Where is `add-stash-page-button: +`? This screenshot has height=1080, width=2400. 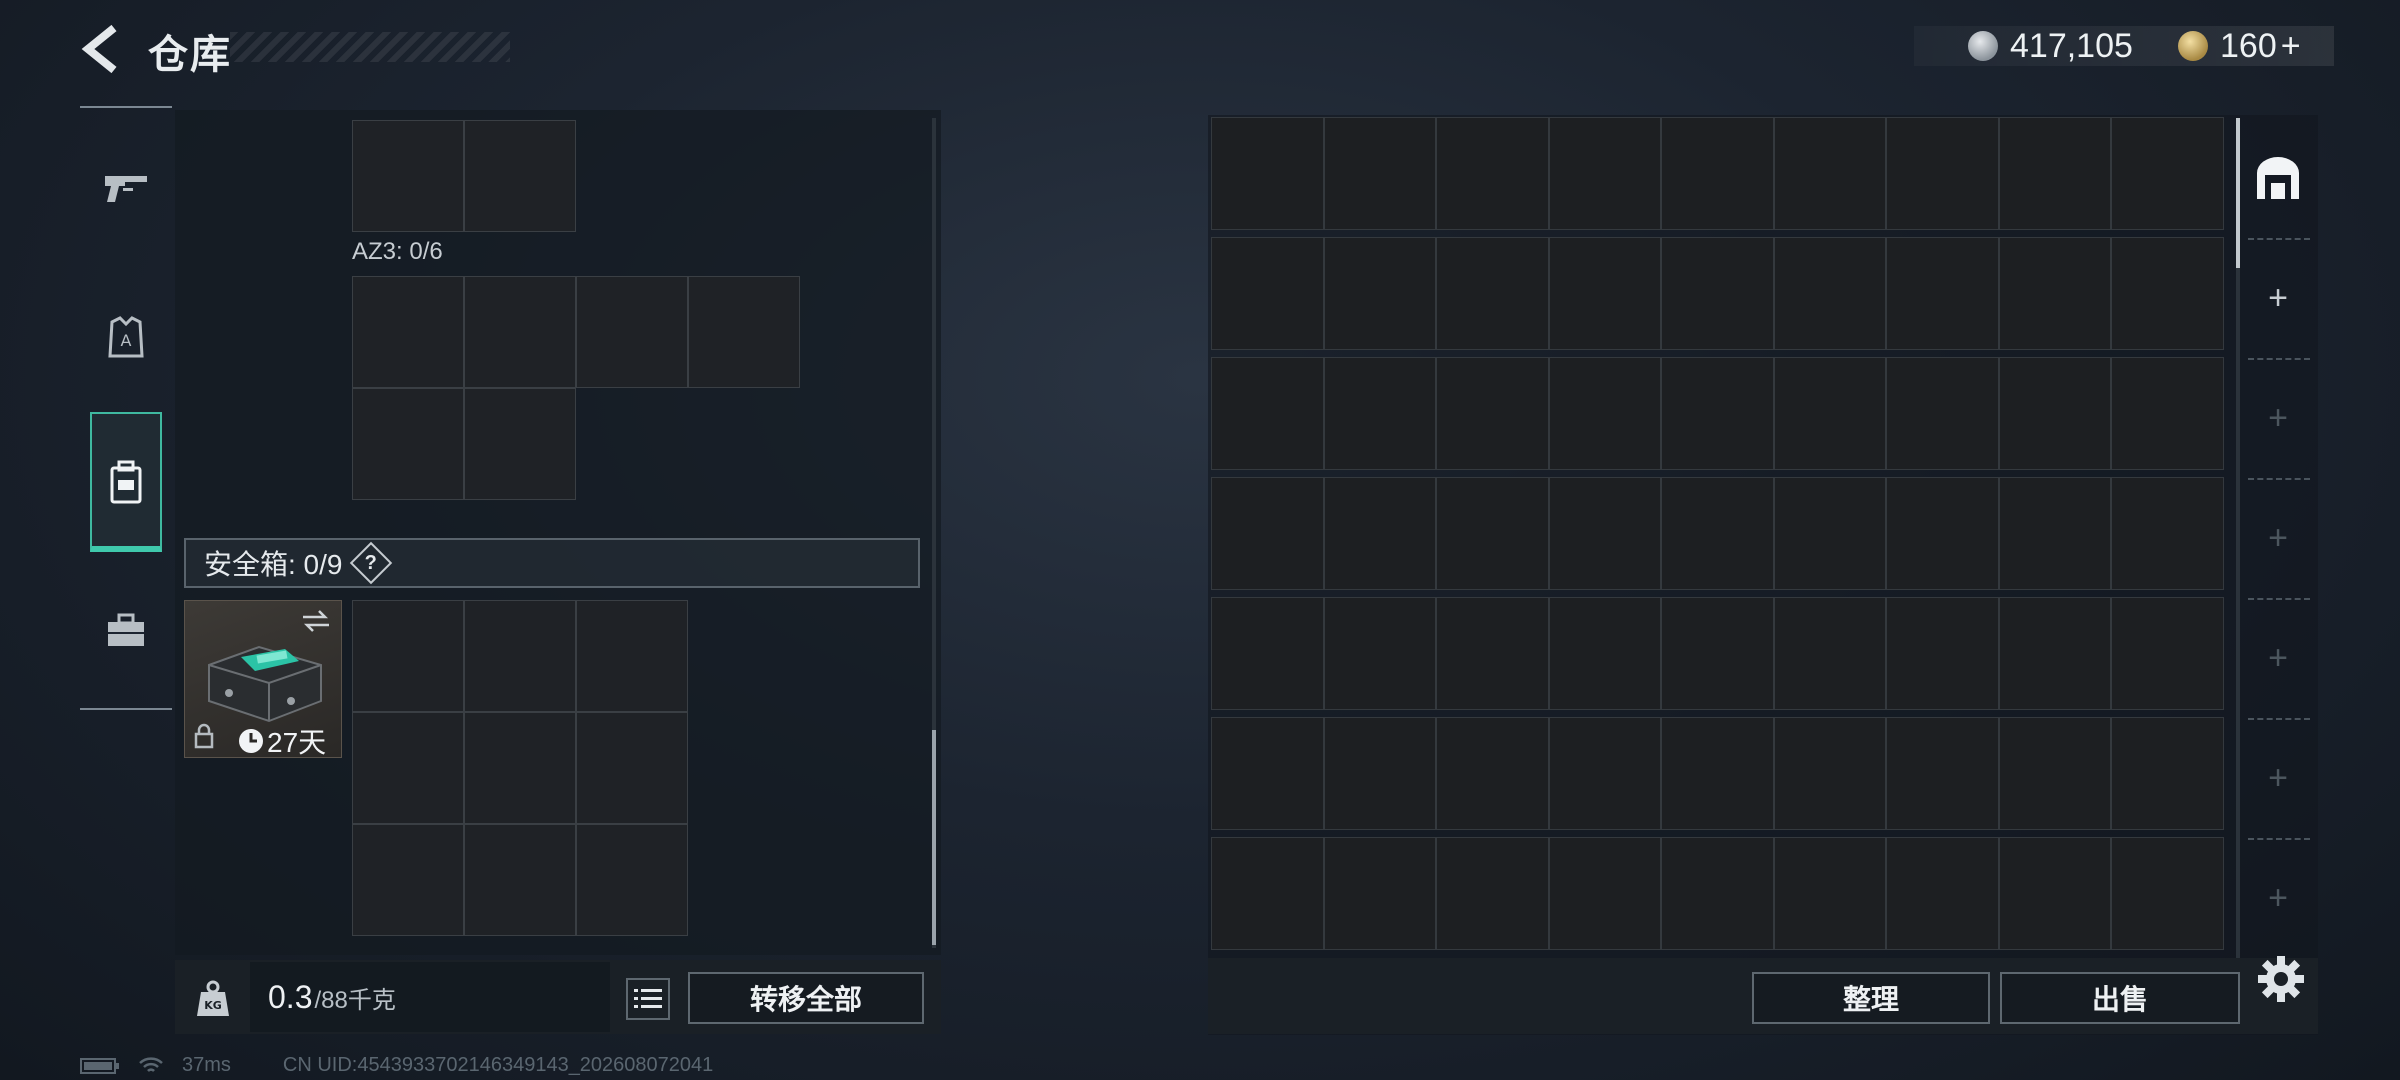
add-stash-page-button: + is located at coordinates (2278, 298).